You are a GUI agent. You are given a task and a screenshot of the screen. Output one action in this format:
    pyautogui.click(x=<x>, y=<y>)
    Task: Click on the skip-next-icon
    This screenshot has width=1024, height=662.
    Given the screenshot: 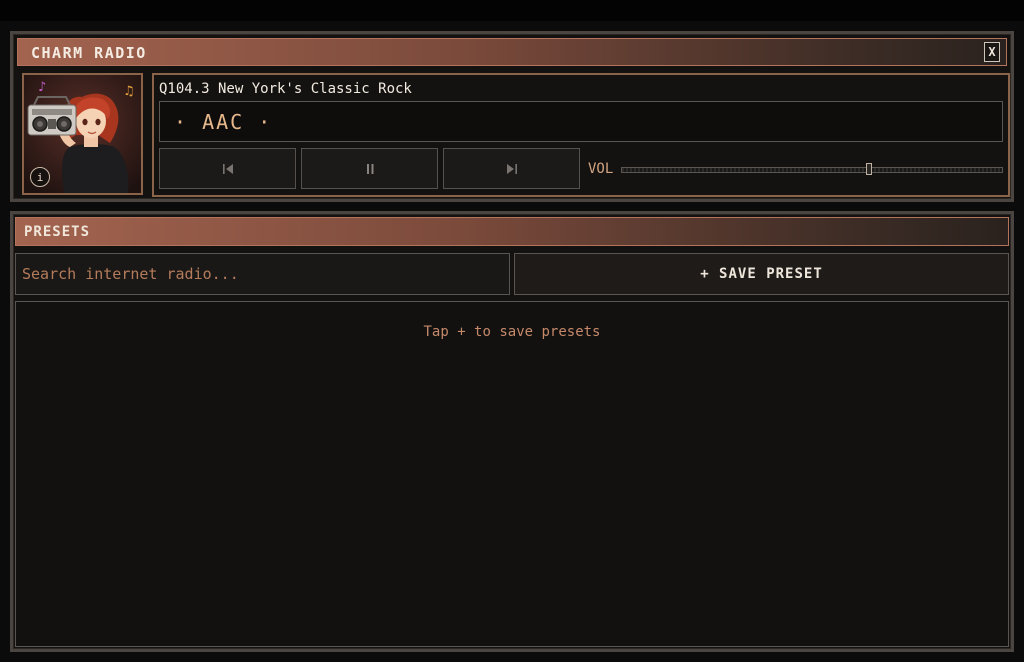 What is the action you would take?
    pyautogui.click(x=511, y=168)
    